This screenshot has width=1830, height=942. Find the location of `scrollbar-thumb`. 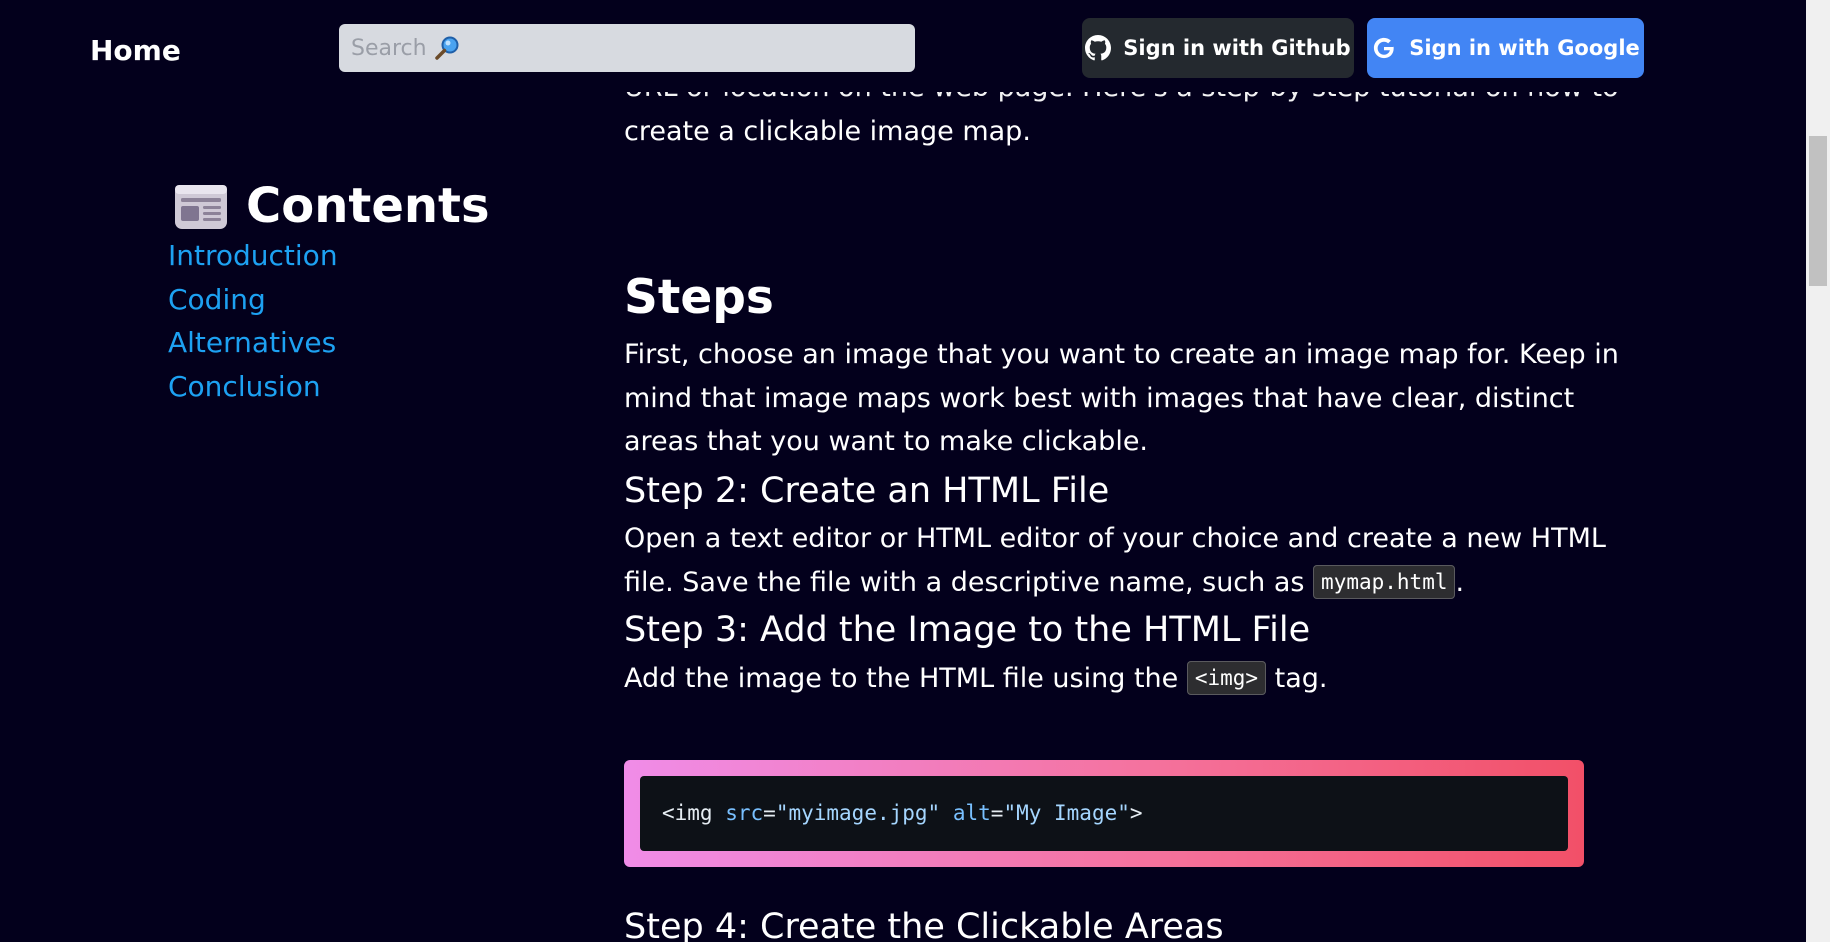

scrollbar-thumb is located at coordinates (1818, 211).